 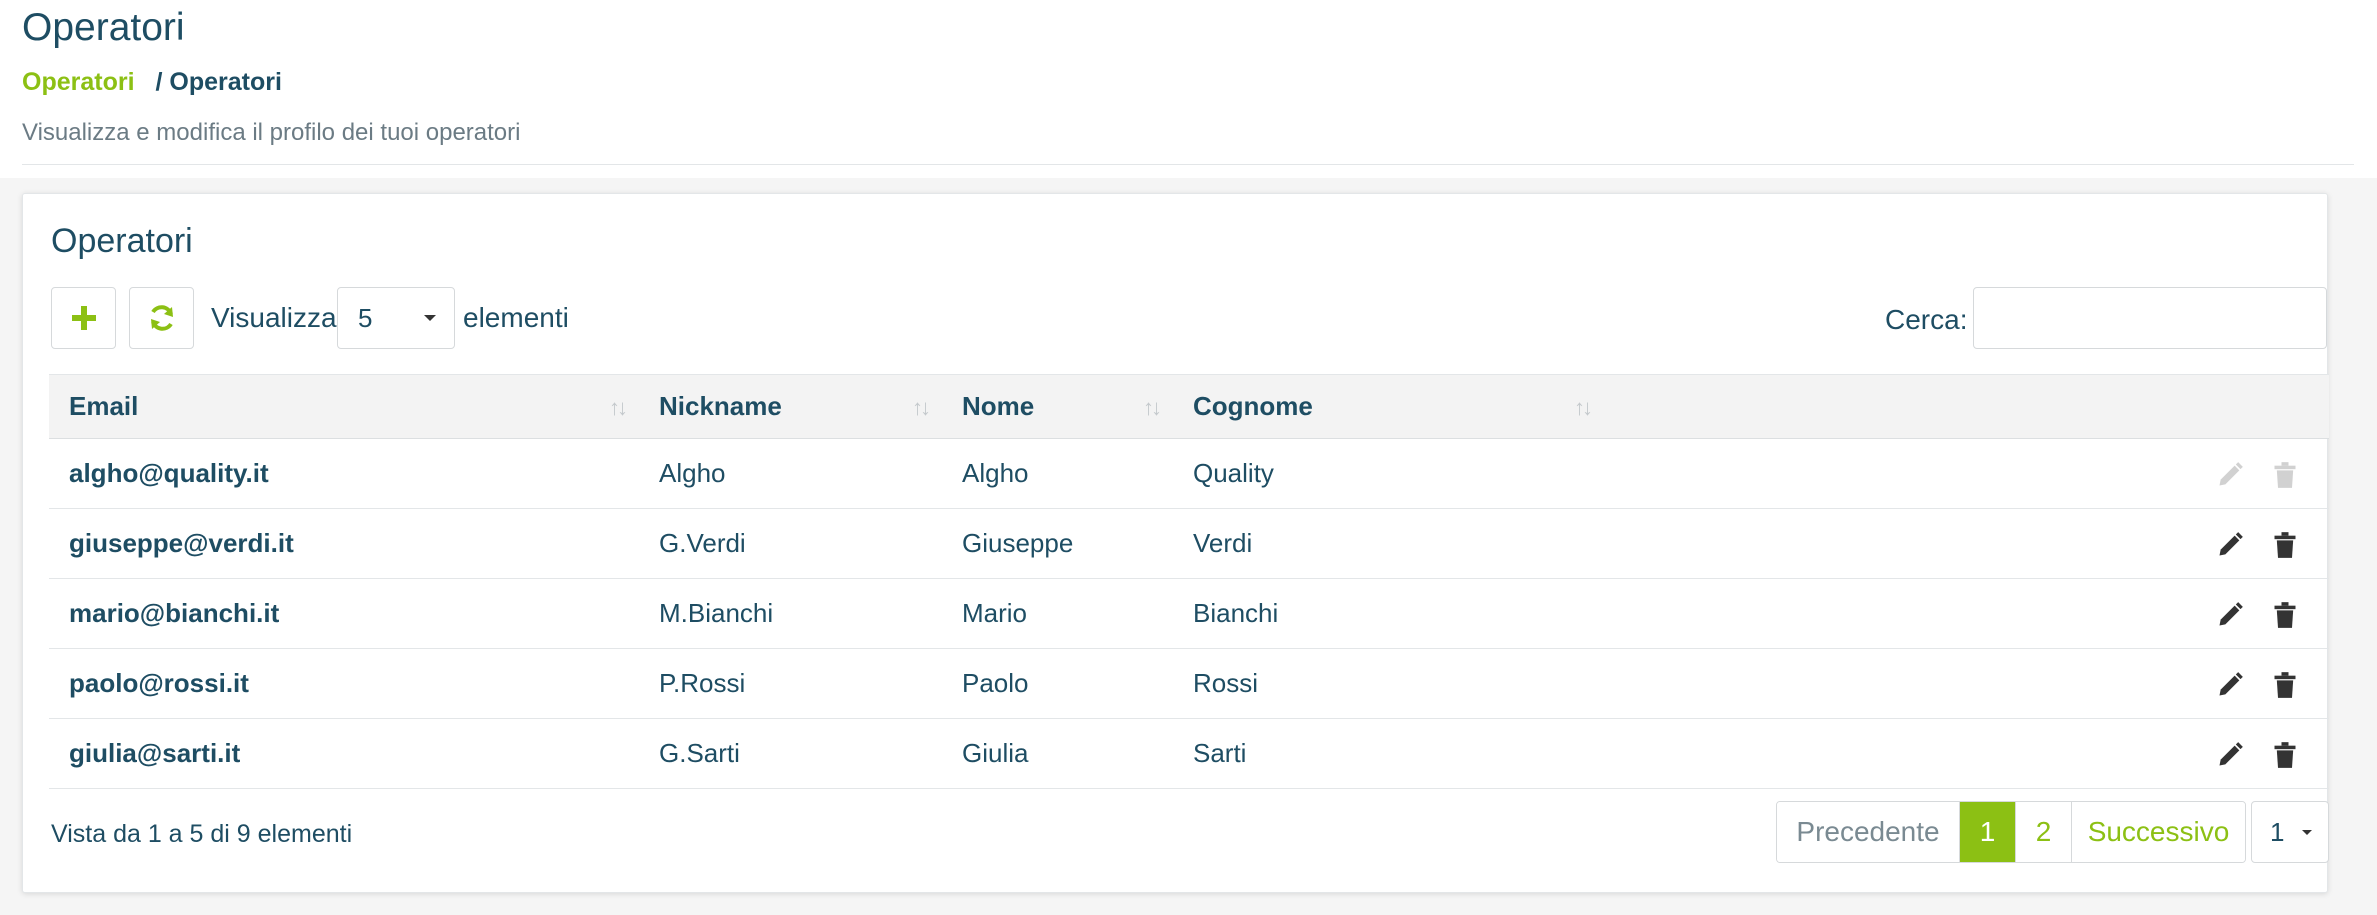 I want to click on length-label-pre: Visualizza, so click(x=274, y=317).